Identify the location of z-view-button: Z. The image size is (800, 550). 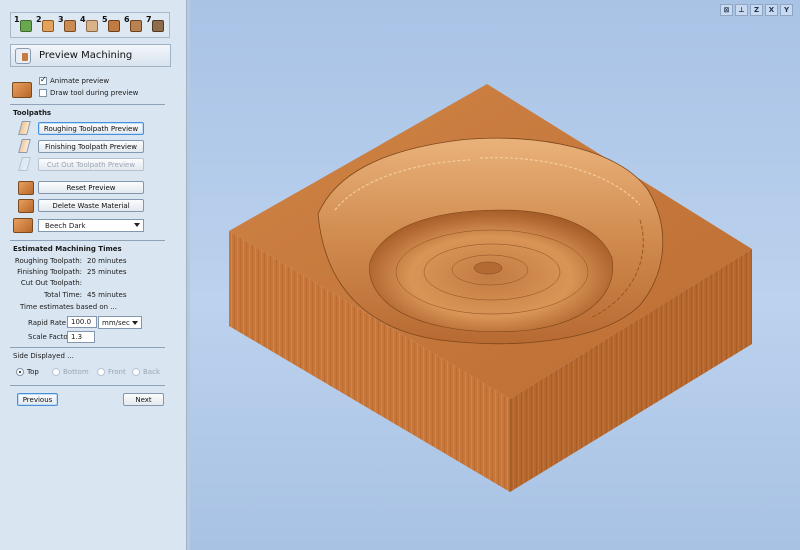
(756, 10).